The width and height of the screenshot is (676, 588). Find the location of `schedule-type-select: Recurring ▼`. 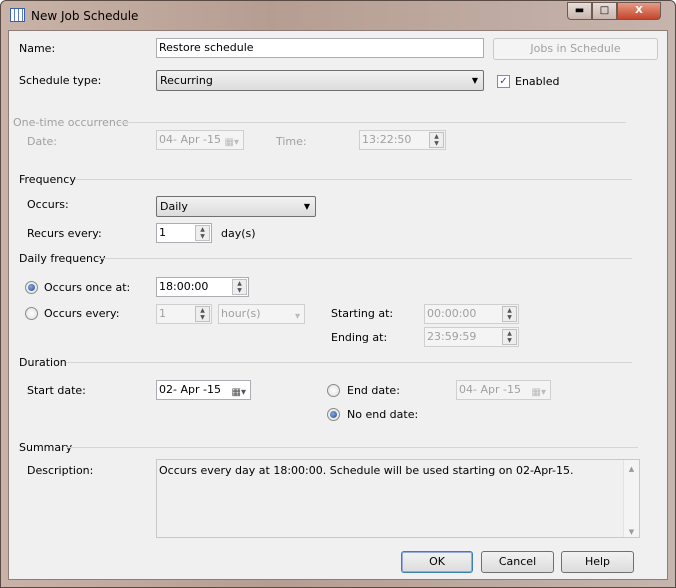

schedule-type-select: Recurring ▼ is located at coordinates (320, 80).